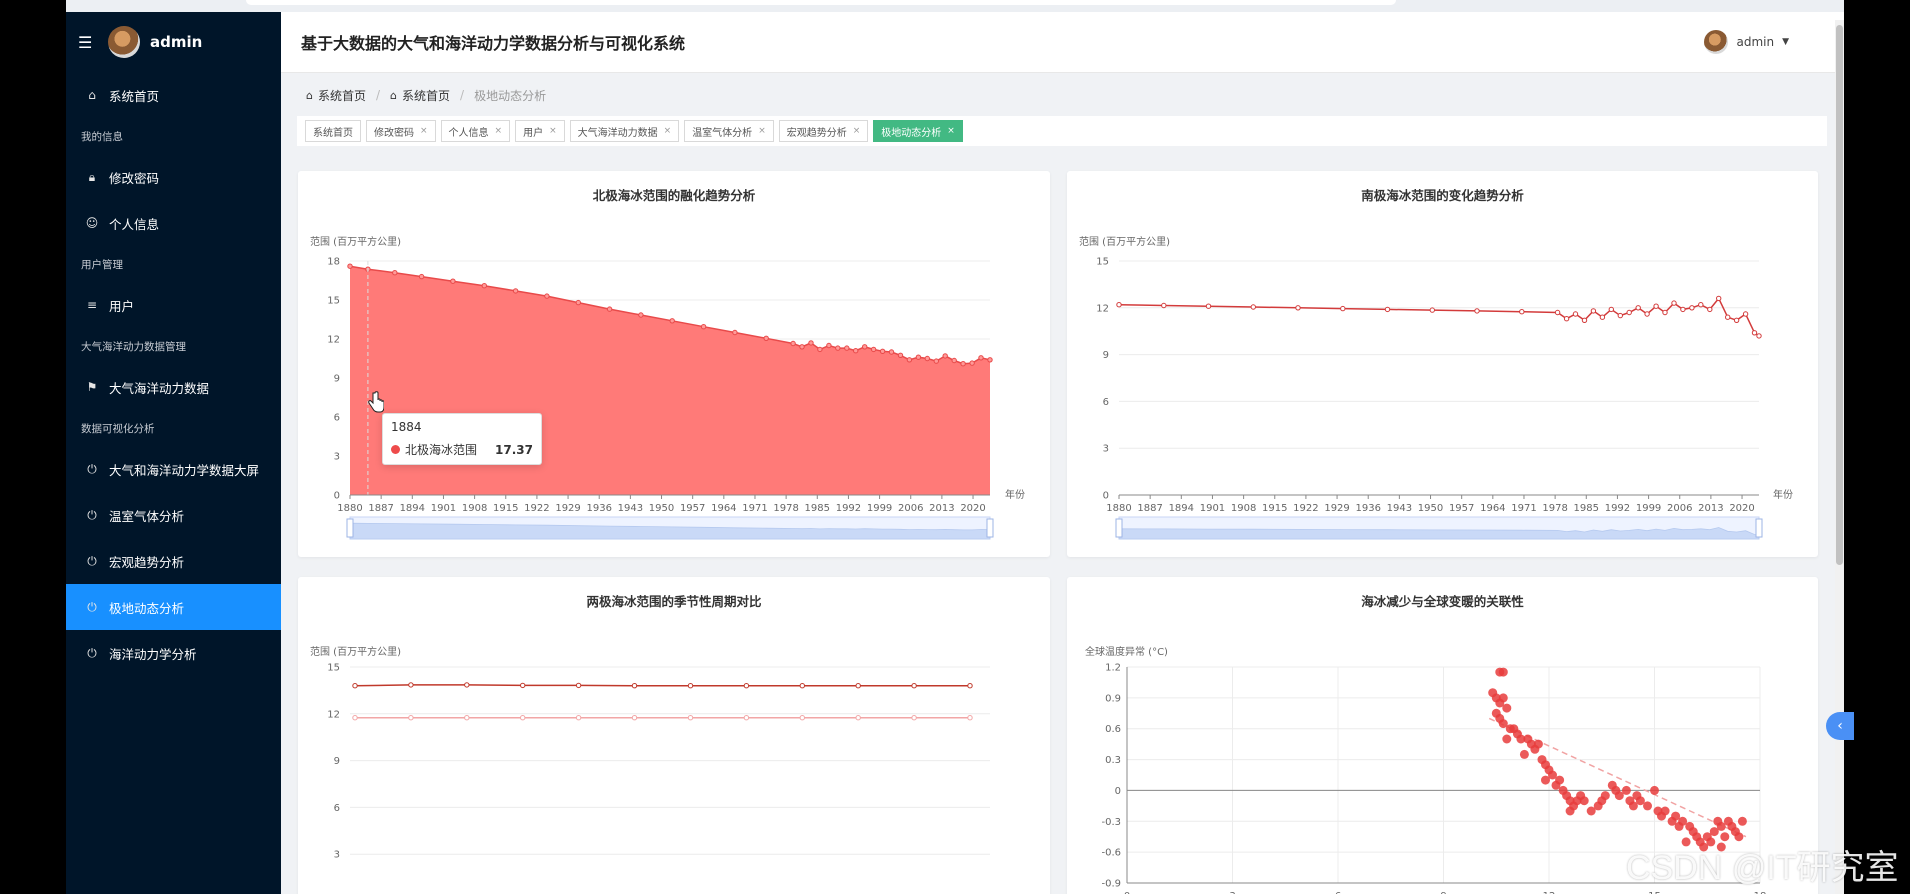 This screenshot has height=894, width=1910. Describe the element at coordinates (88, 42) in the screenshot. I see `menu-toggle-icon: ☰` at that location.